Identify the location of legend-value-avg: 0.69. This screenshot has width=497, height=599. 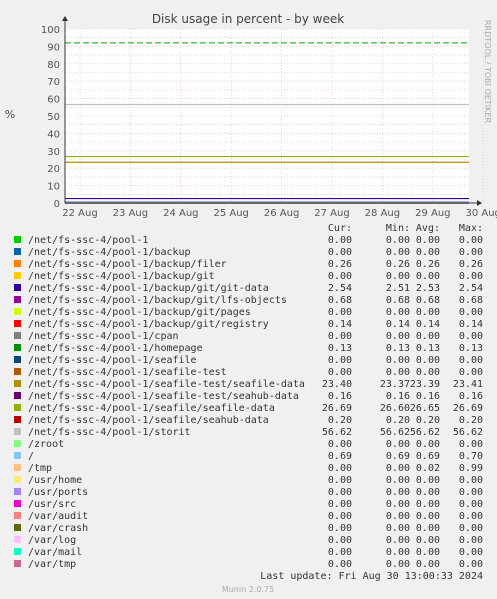
(428, 456).